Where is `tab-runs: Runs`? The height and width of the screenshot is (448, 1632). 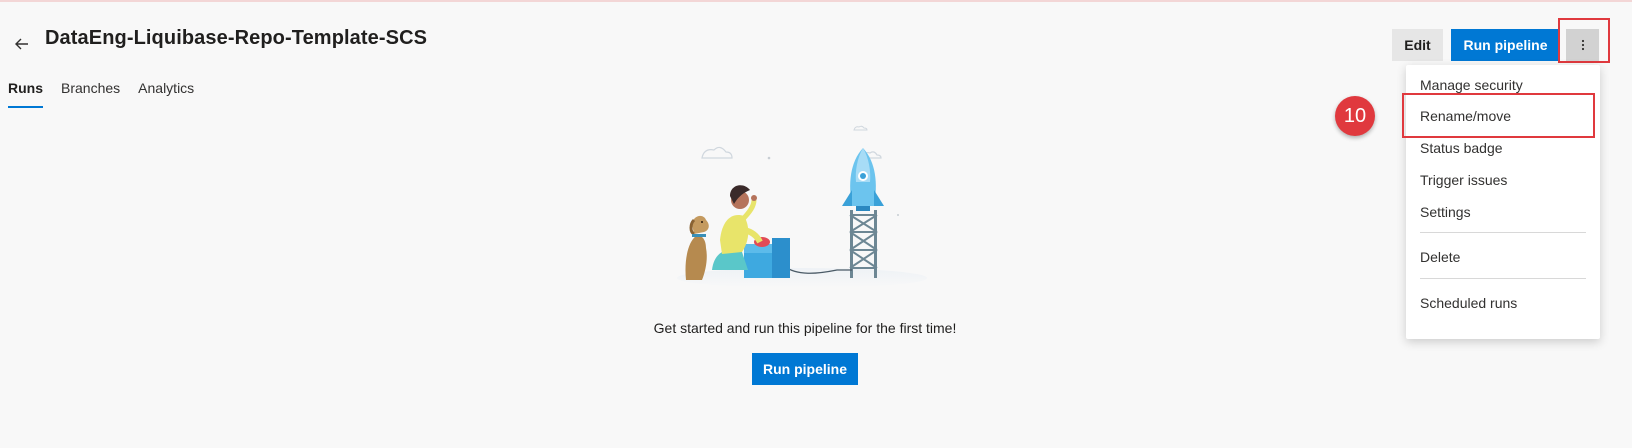 tab-runs: Runs is located at coordinates (25, 94).